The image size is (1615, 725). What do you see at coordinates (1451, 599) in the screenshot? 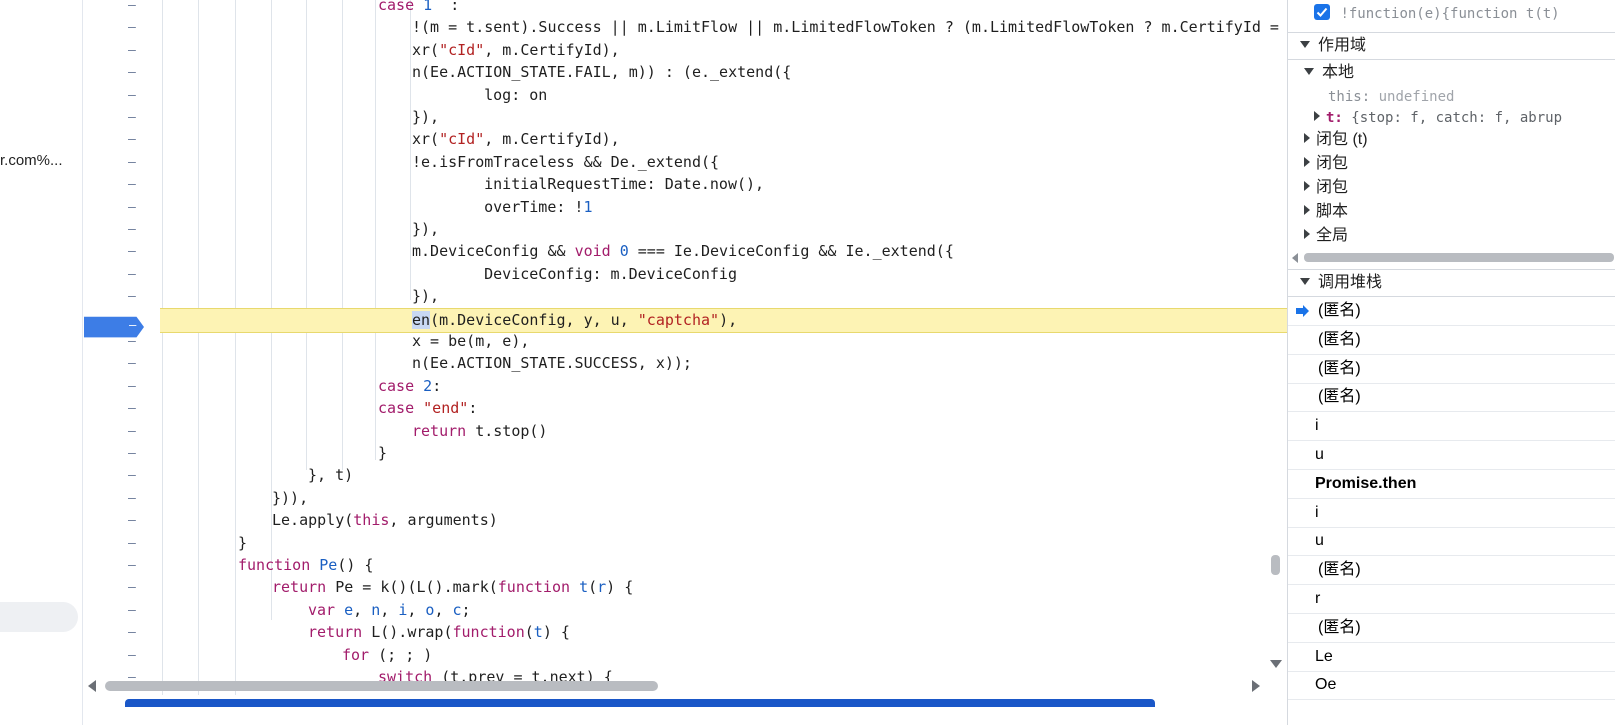
I see `callstack-frame: r` at bounding box center [1451, 599].